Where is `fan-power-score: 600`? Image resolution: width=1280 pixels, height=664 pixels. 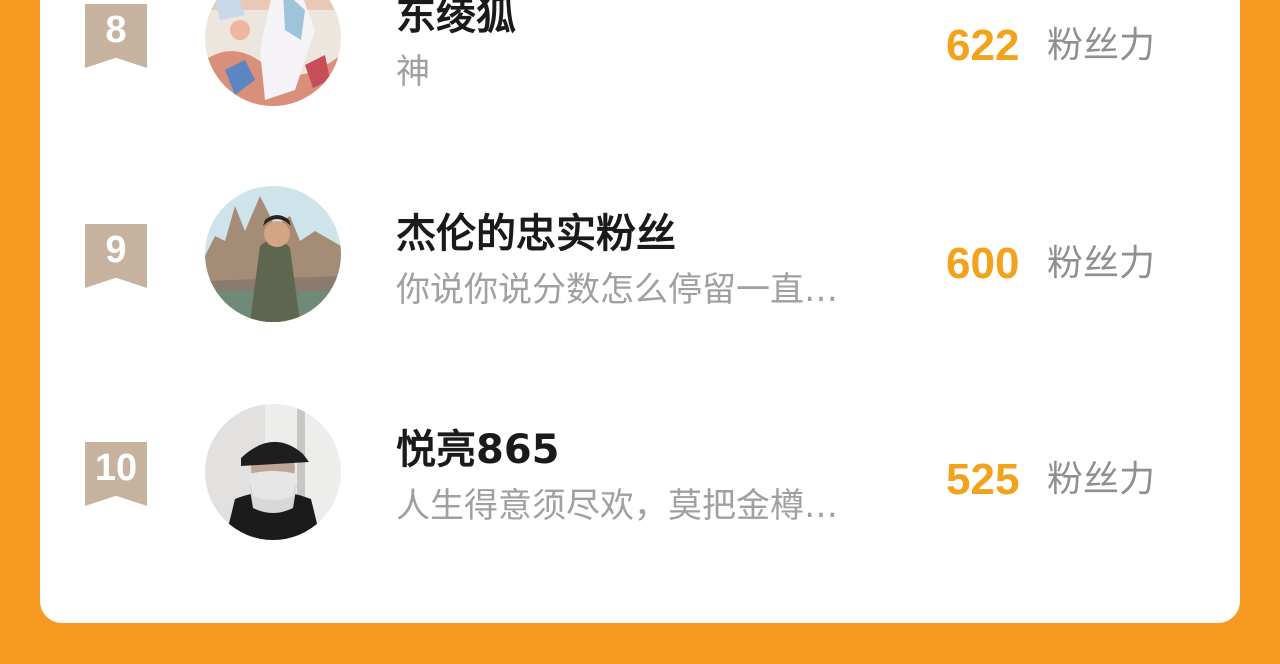 fan-power-score: 600 is located at coordinates (983, 263).